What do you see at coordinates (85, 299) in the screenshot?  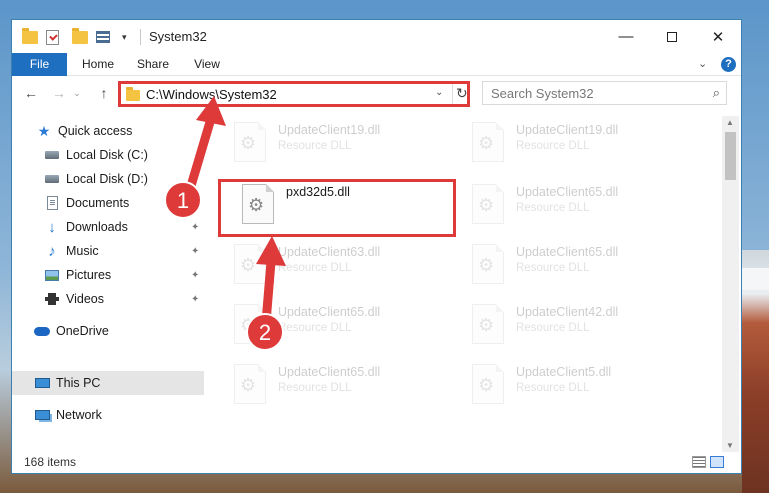 I see `sidebar-item-label: Videos` at bounding box center [85, 299].